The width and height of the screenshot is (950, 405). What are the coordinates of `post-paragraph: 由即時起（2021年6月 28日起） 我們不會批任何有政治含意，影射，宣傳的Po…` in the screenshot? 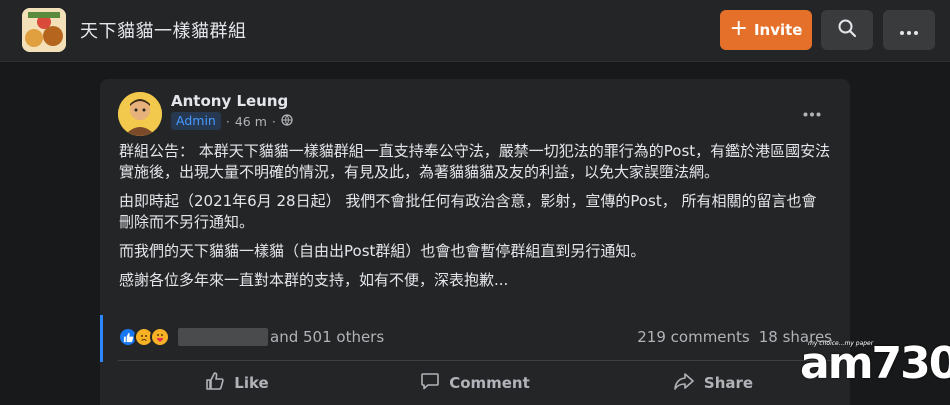 It's located at (468, 211).